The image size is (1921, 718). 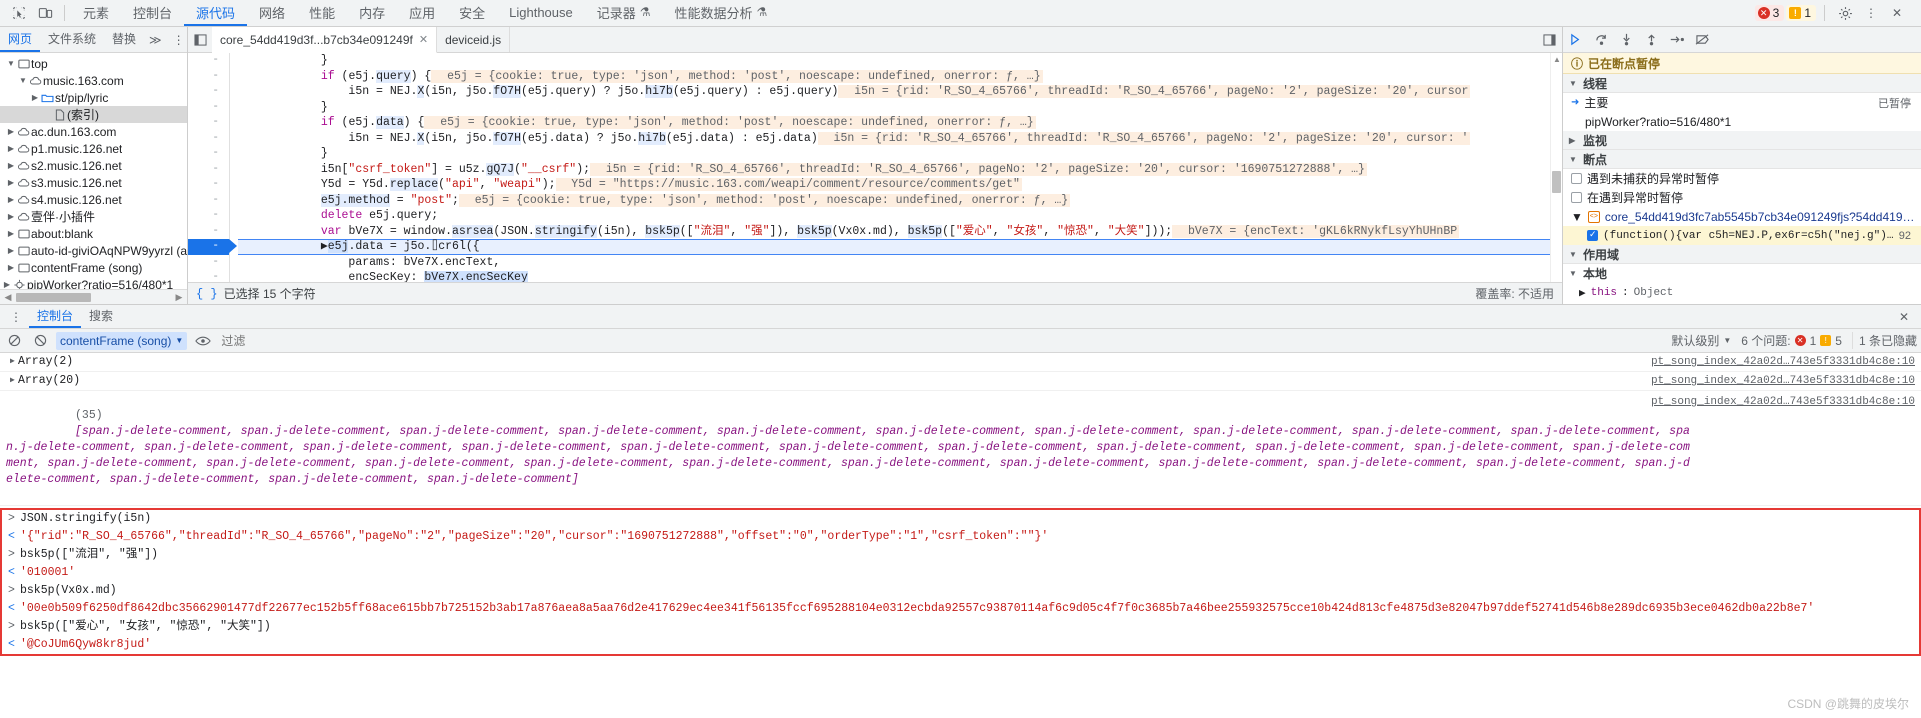 What do you see at coordinates (93, 165) in the screenshot?
I see `tree-item-s2music126: ▶ s2.music.126.net` at bounding box center [93, 165].